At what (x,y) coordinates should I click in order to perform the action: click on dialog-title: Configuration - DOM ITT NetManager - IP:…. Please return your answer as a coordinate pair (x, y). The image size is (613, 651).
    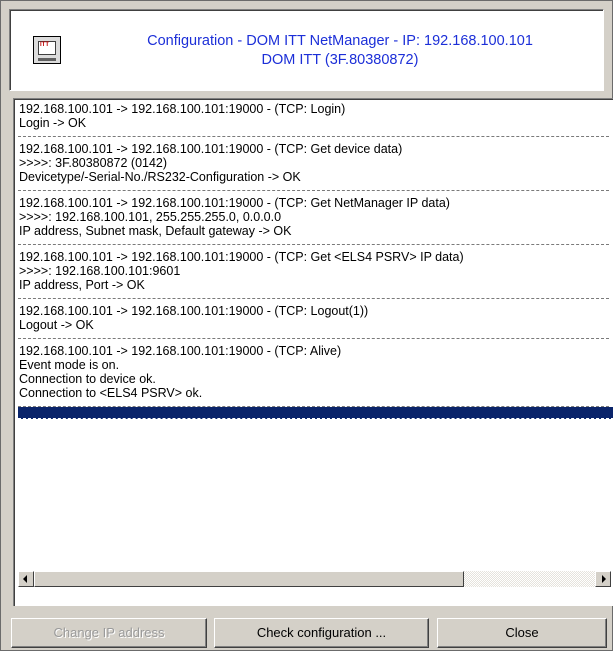
    Looking at the image, I should click on (340, 51).